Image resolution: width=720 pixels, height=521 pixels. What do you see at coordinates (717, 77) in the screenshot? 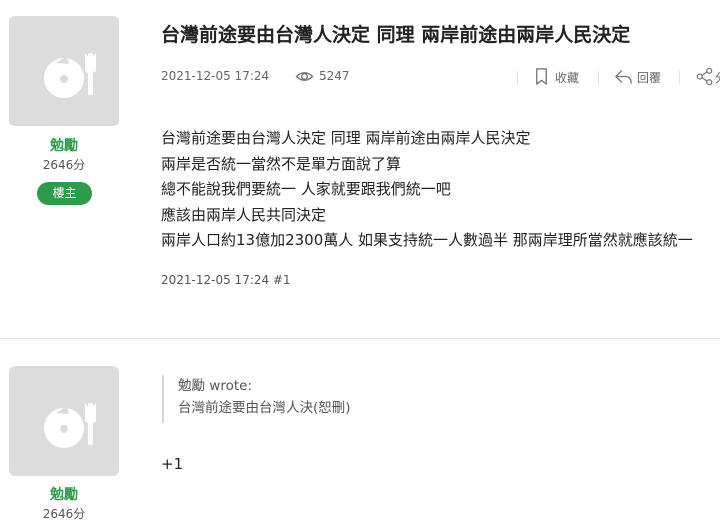
I see `share-label: 分享` at bounding box center [717, 77].